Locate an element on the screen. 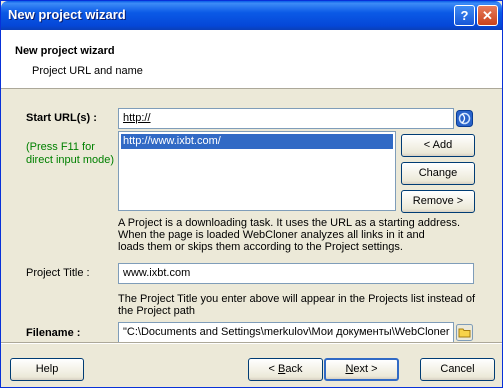 Image resolution: width=503 pixels, height=388 pixels. start-url-input-text: http:// is located at coordinates (137, 118).